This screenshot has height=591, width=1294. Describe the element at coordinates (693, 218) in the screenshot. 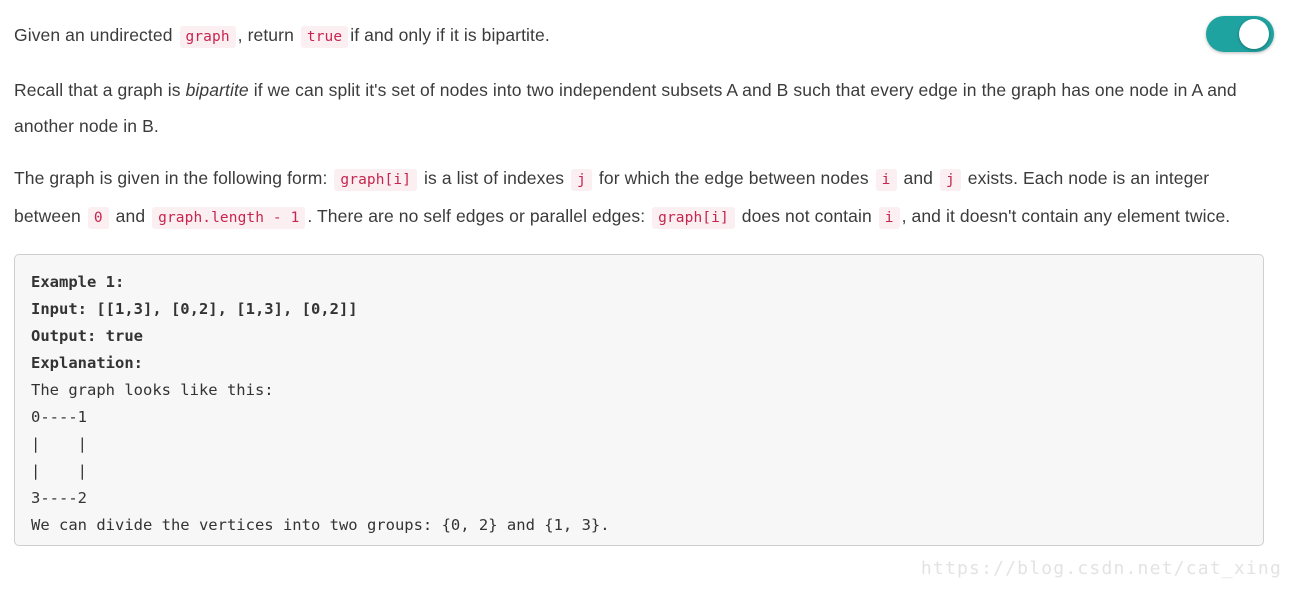

I see `inline-code-graph-i-2: graph[i]` at that location.